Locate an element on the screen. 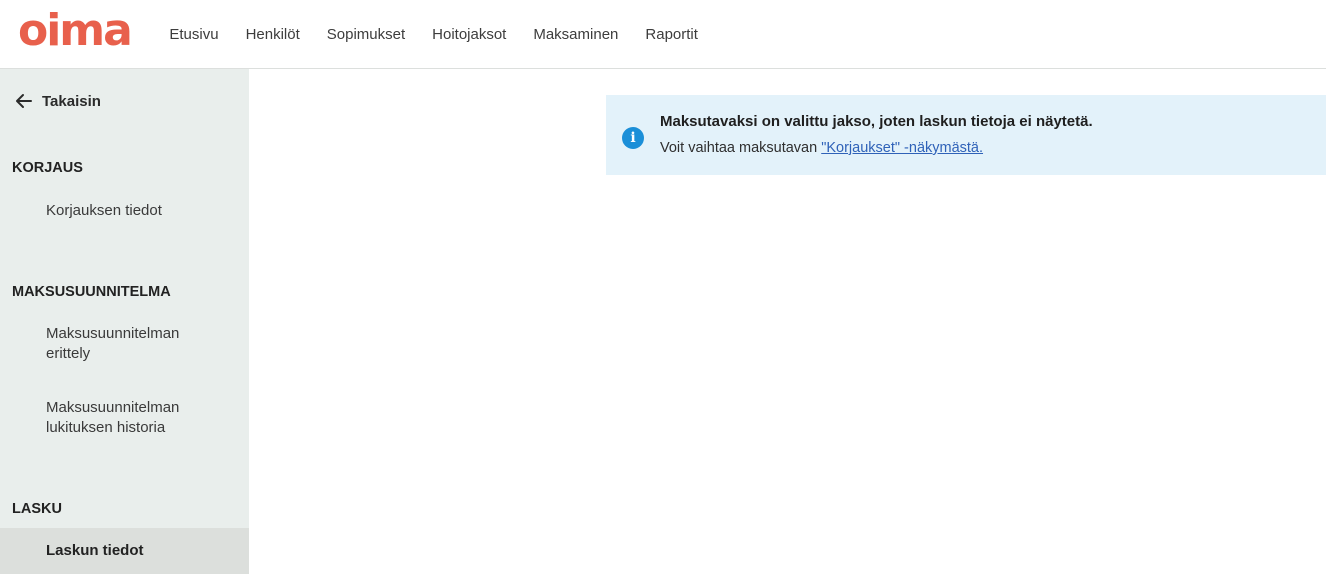 This screenshot has width=1326, height=574. info-icon: i is located at coordinates (633, 138).